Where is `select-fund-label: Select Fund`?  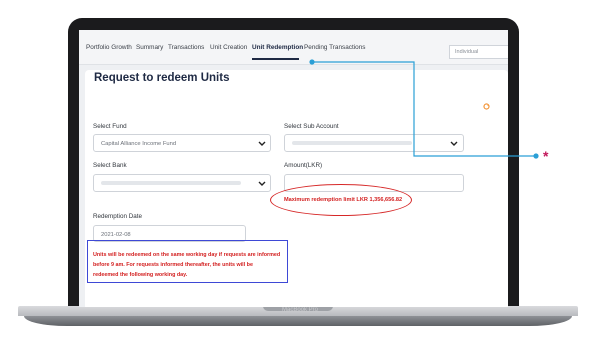 select-fund-label: Select Fund is located at coordinates (110, 126).